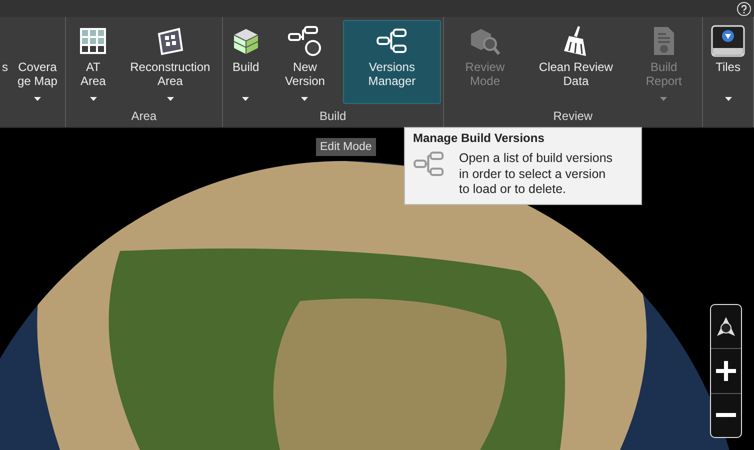 The image size is (754, 450). Describe the element at coordinates (93, 41) in the screenshot. I see `grid-icon` at that location.